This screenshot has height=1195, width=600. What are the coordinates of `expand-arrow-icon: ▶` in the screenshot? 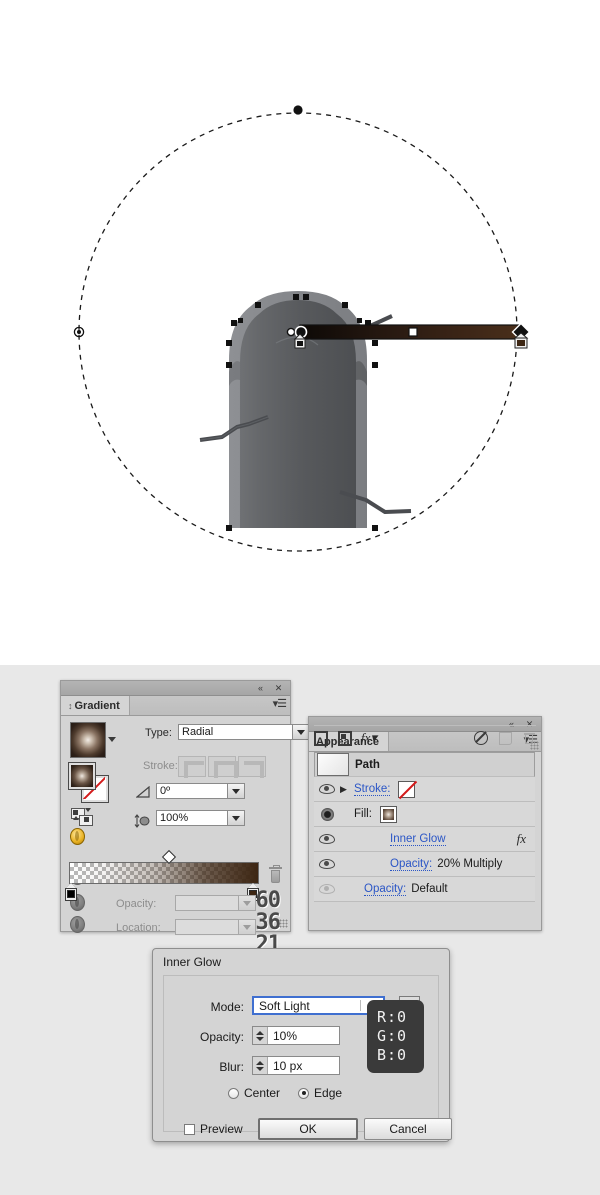 It's located at (347, 789).